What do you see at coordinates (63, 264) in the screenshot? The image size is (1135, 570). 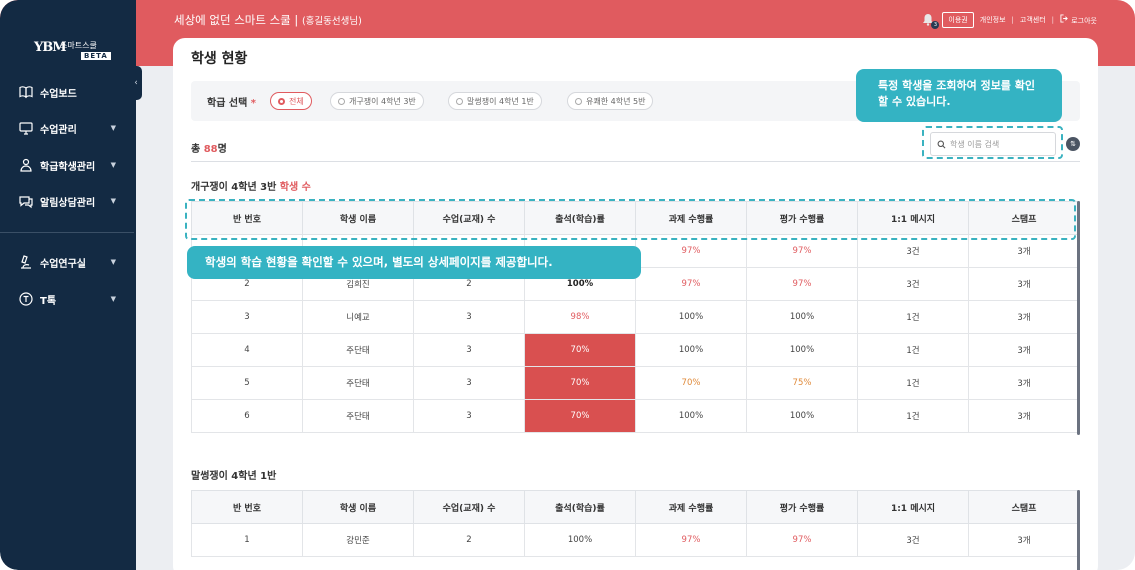 I see `sidebar-item-label: 수업연구실` at bounding box center [63, 264].